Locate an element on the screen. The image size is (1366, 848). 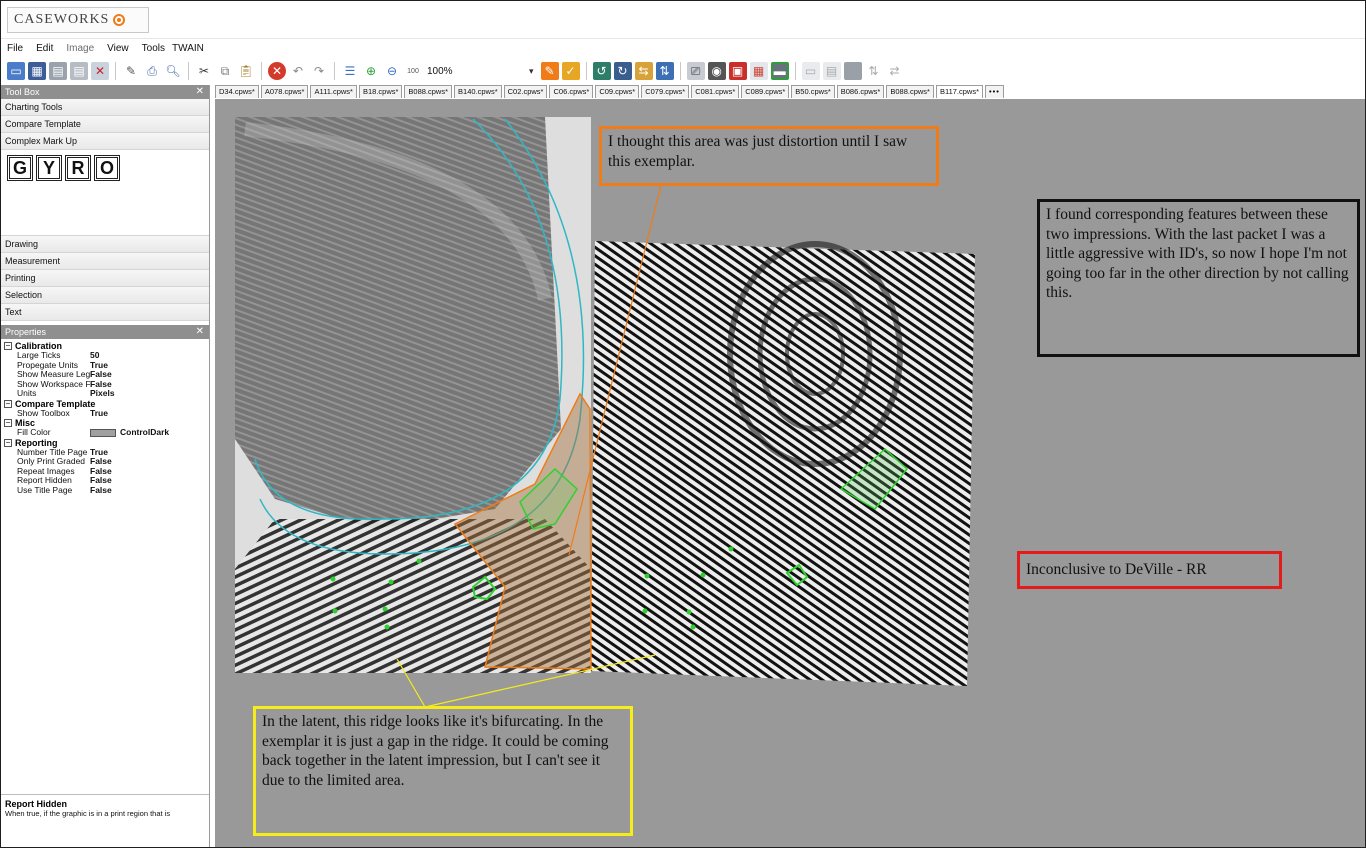
property-value: Pixels is located at coordinates (102, 393).